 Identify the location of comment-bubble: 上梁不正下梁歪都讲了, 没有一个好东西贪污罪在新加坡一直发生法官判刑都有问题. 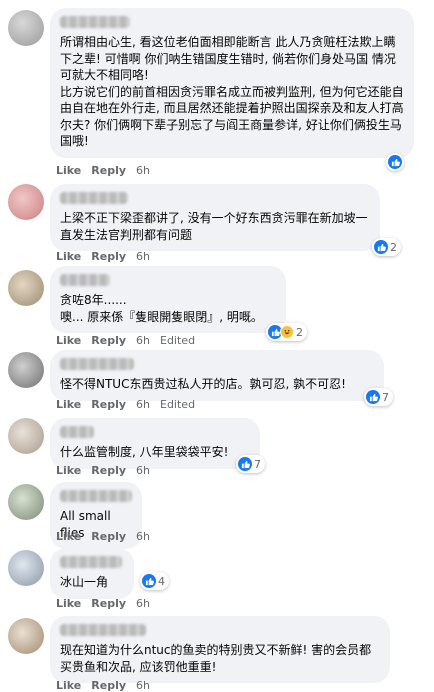
(215, 217).